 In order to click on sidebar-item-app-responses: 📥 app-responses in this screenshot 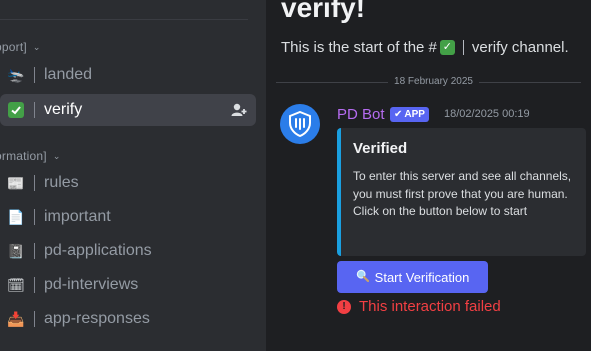, I will do `click(128, 319)`.